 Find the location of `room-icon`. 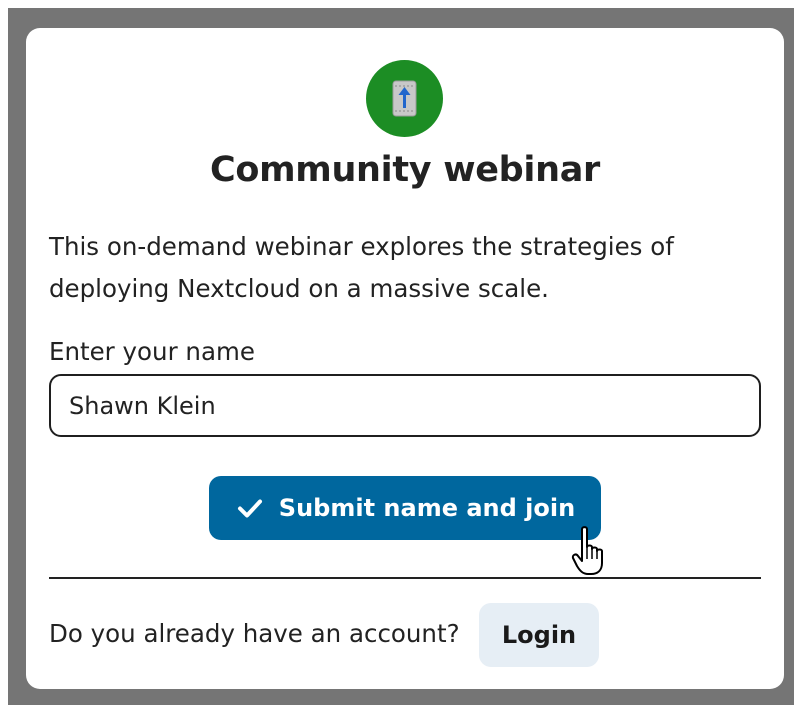

room-icon is located at coordinates (404, 98).